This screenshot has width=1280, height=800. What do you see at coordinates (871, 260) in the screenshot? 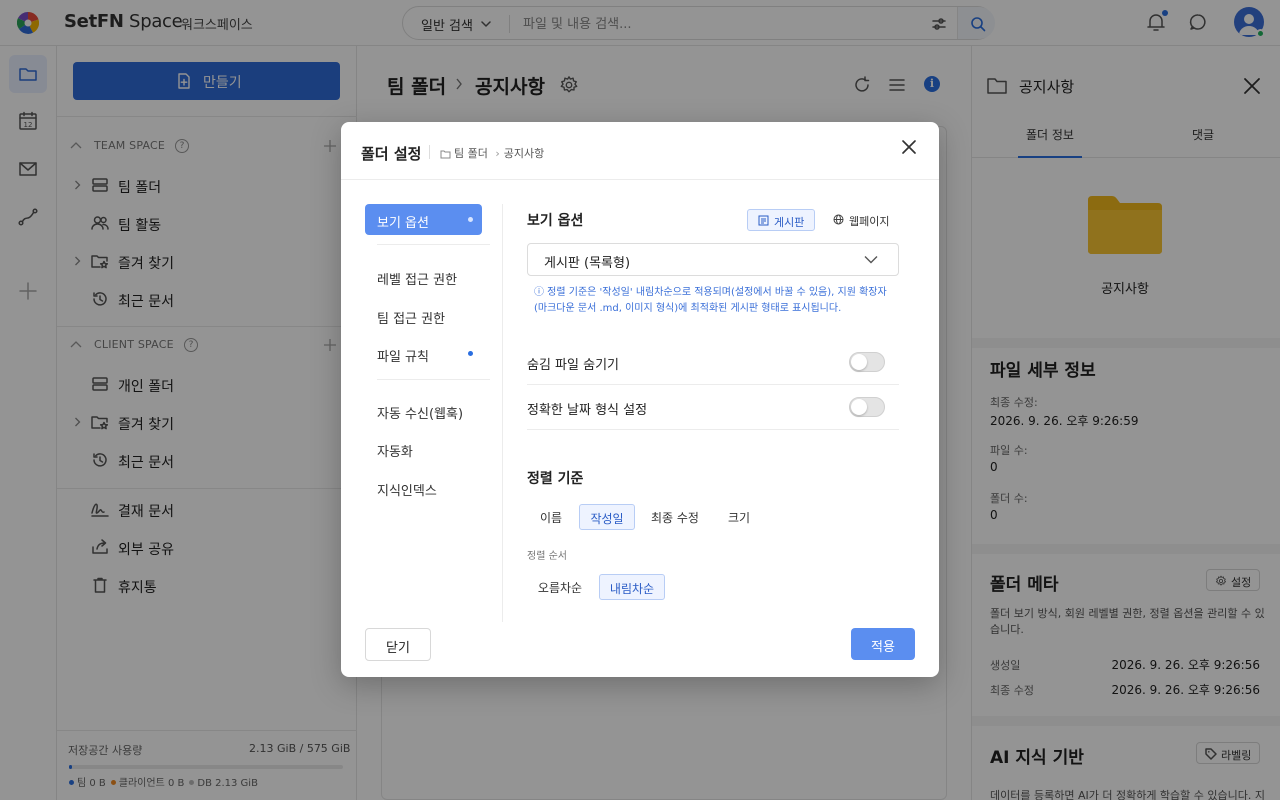
I see `chevron-down-icon` at bounding box center [871, 260].